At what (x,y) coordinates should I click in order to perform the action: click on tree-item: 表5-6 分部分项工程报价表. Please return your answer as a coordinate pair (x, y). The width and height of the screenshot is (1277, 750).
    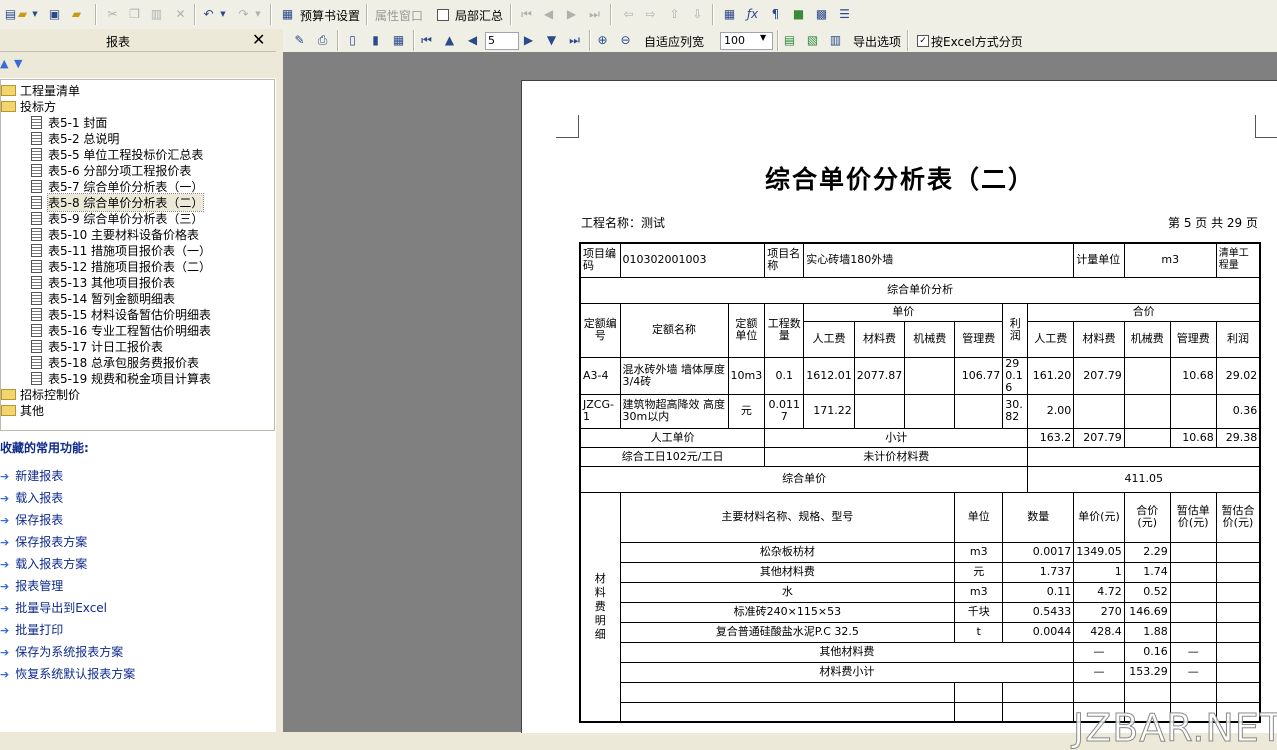
    Looking at the image, I should click on (111, 170).